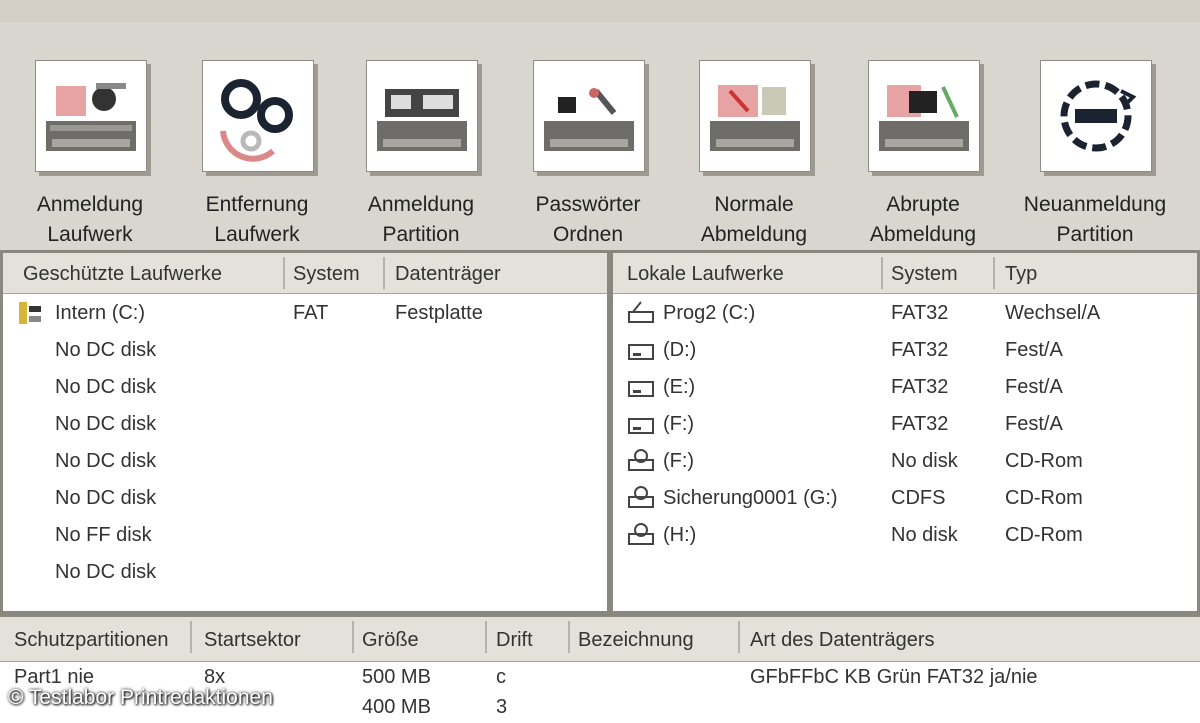 The width and height of the screenshot is (1200, 723). Describe the element at coordinates (589, 116) in the screenshot. I see `password-icon` at that location.